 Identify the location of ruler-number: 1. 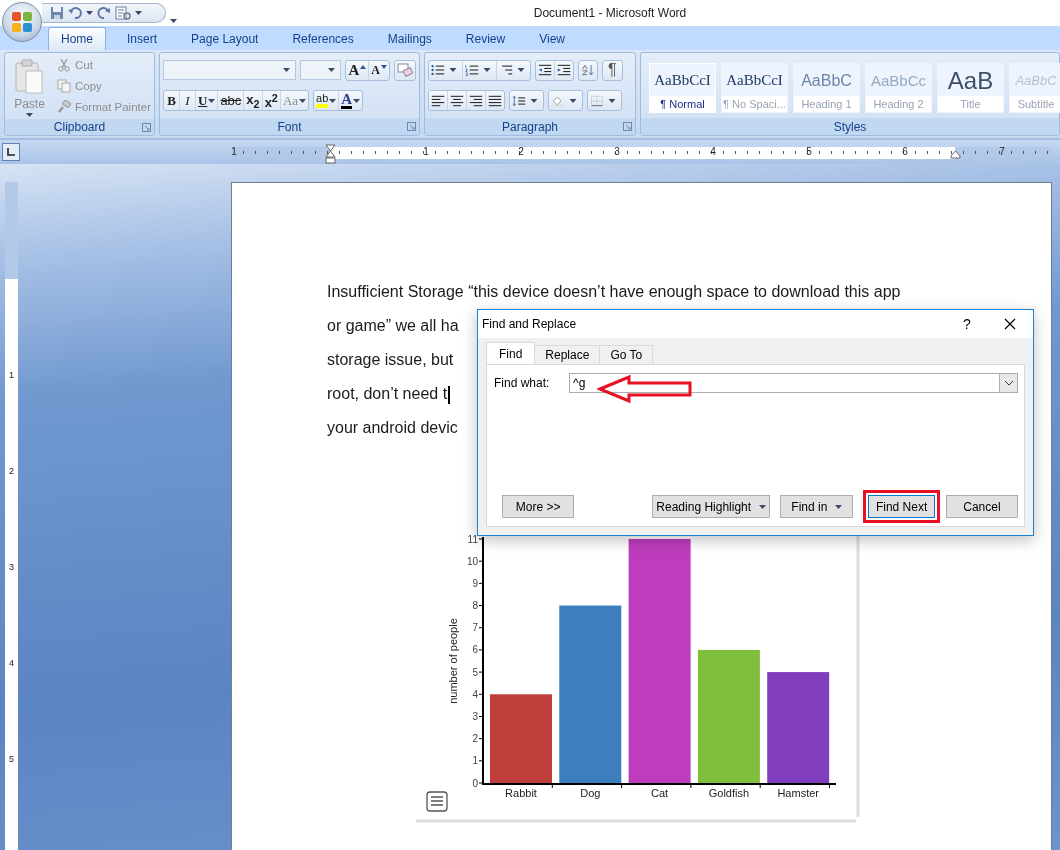
(234, 151).